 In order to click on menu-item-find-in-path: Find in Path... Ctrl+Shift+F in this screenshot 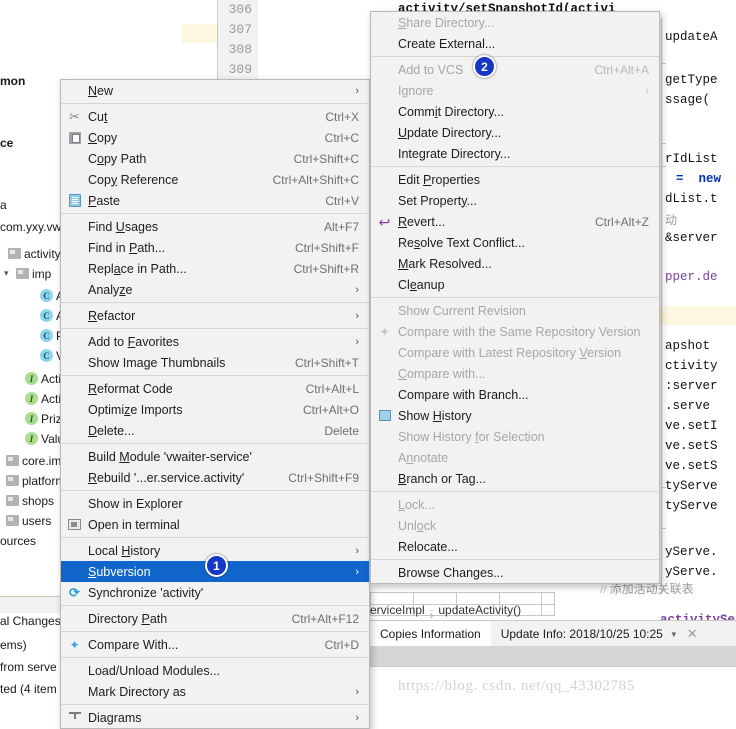, I will do `click(215, 247)`.